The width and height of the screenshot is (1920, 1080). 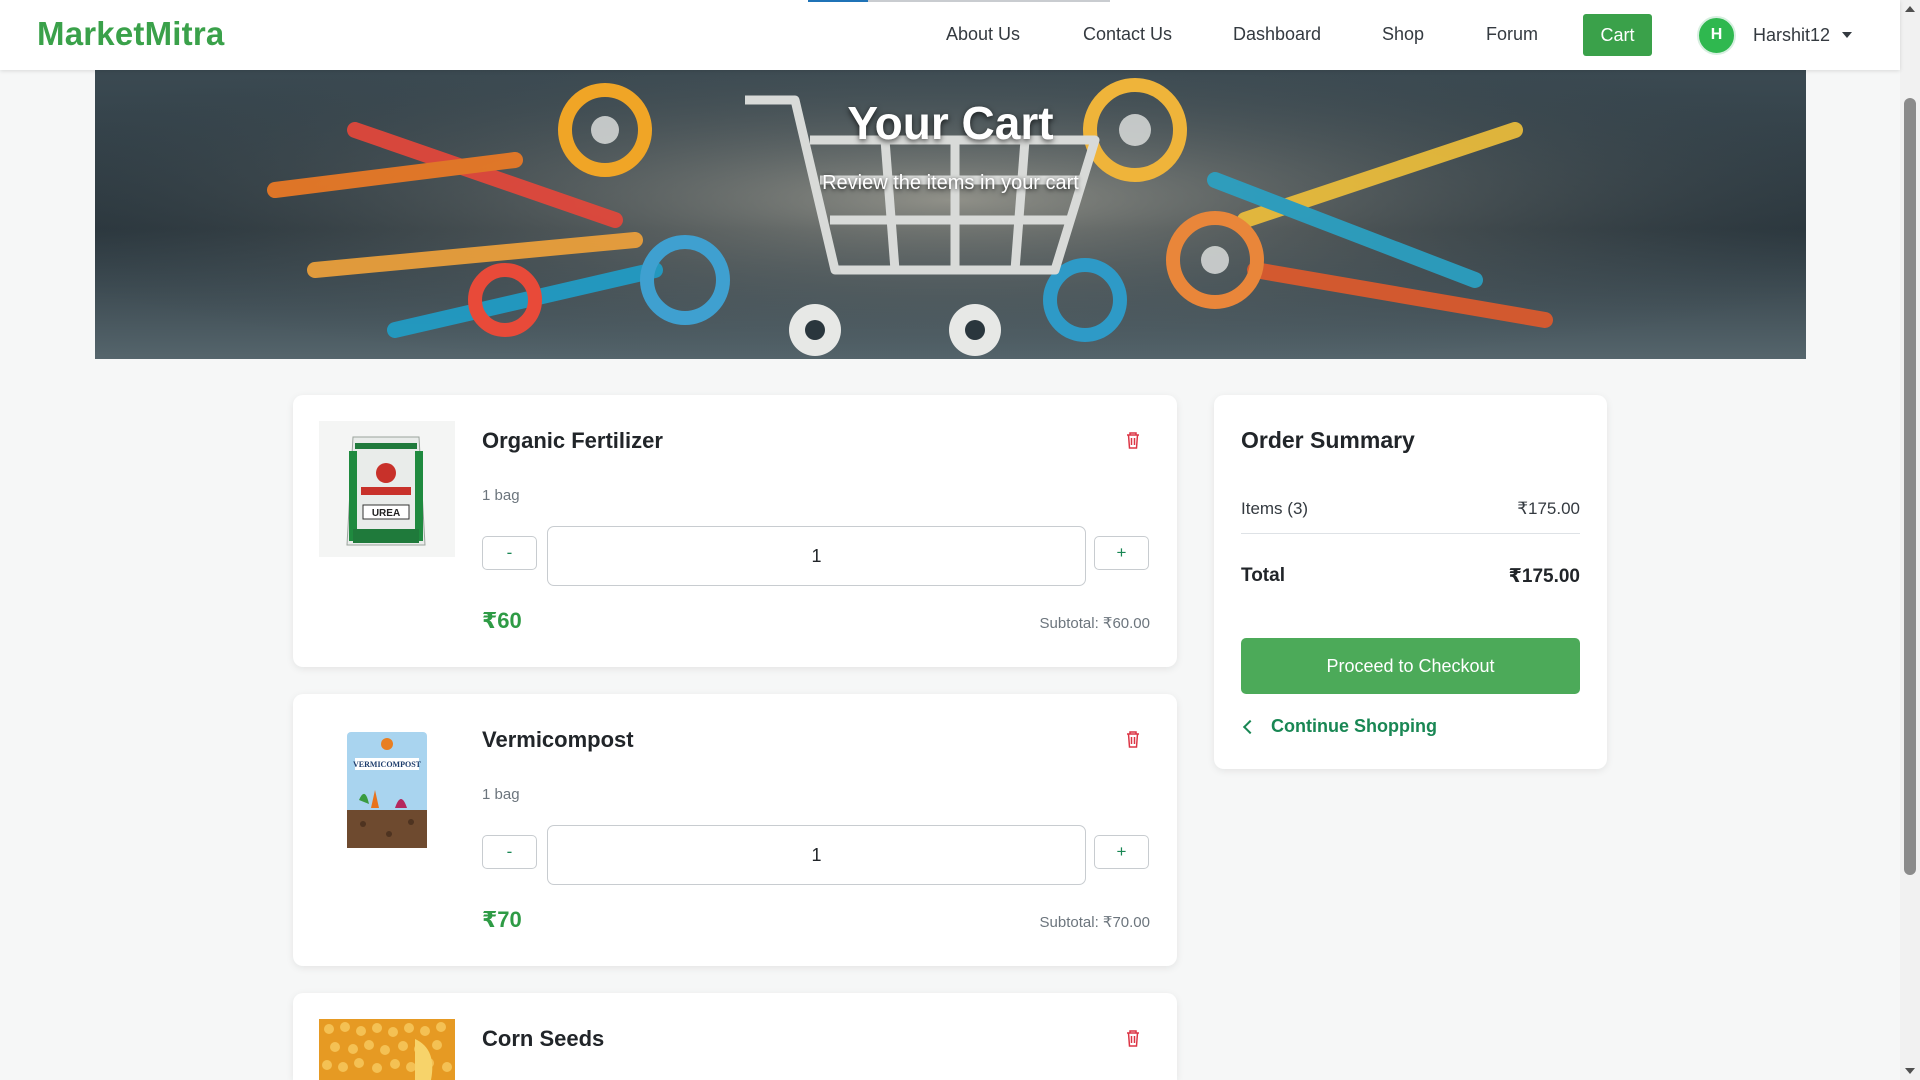 What do you see at coordinates (1410, 576) in the screenshot?
I see `summary-total-row: Total ₹175.00` at bounding box center [1410, 576].